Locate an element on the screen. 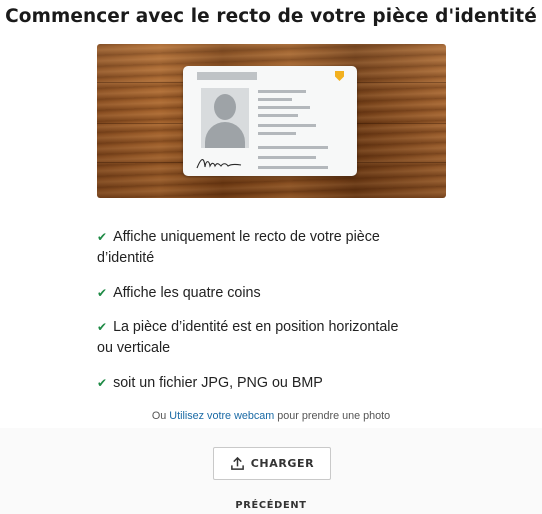  upload-icon is located at coordinates (237, 463).